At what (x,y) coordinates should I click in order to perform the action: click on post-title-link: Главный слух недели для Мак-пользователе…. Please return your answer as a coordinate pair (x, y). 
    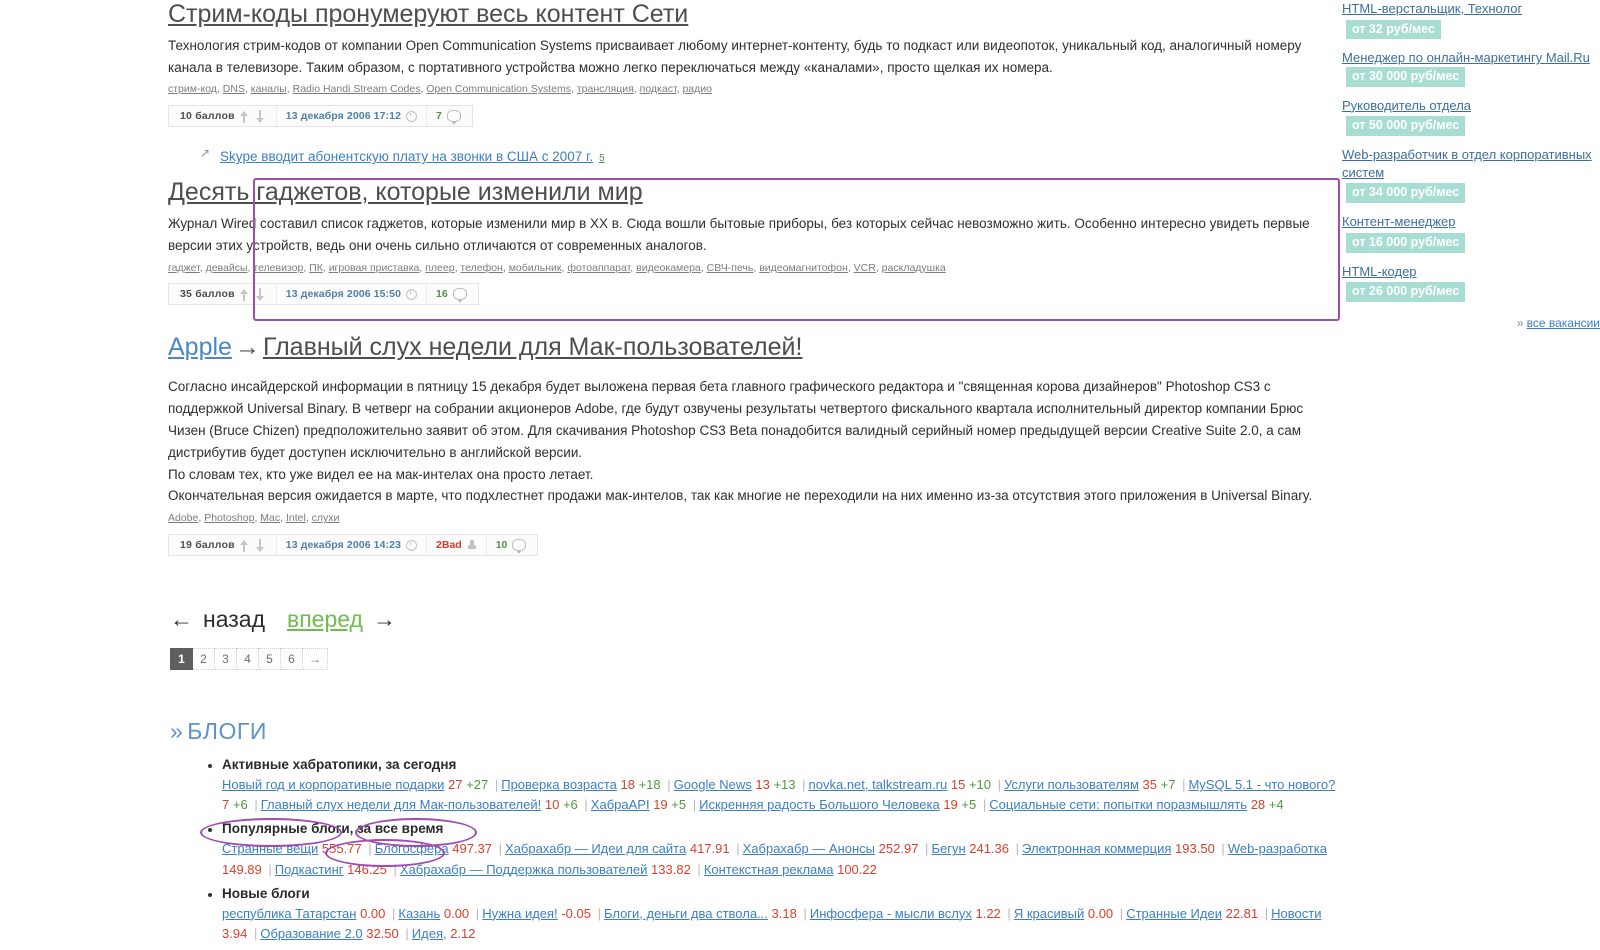
    Looking at the image, I should click on (532, 347).